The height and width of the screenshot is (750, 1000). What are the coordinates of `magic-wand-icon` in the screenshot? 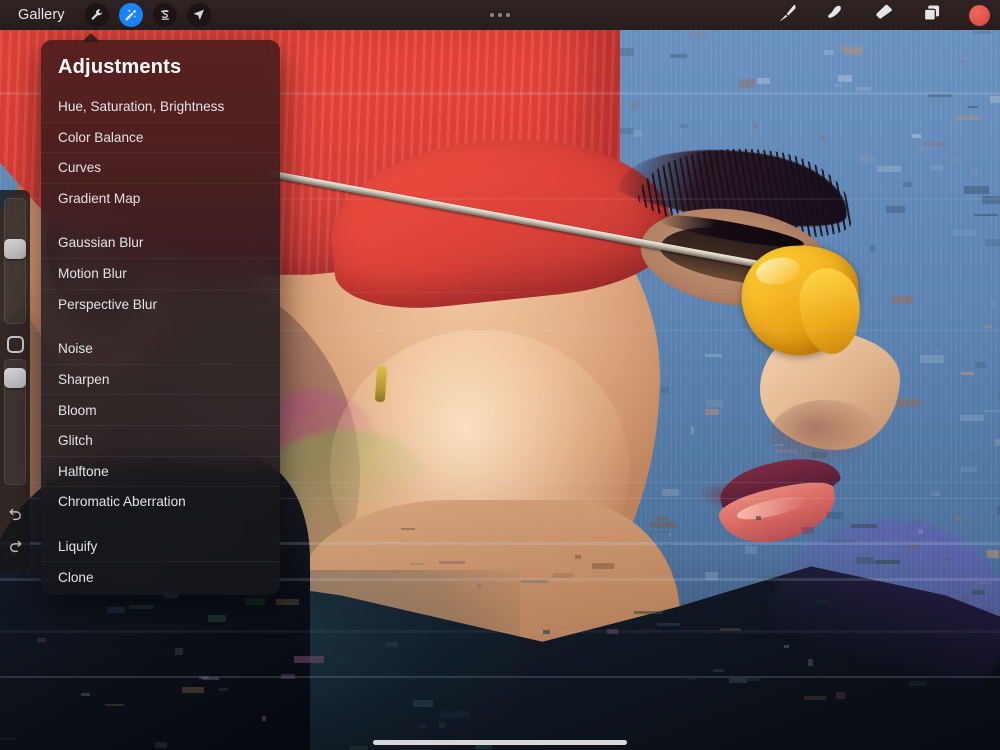 It's located at (131, 15).